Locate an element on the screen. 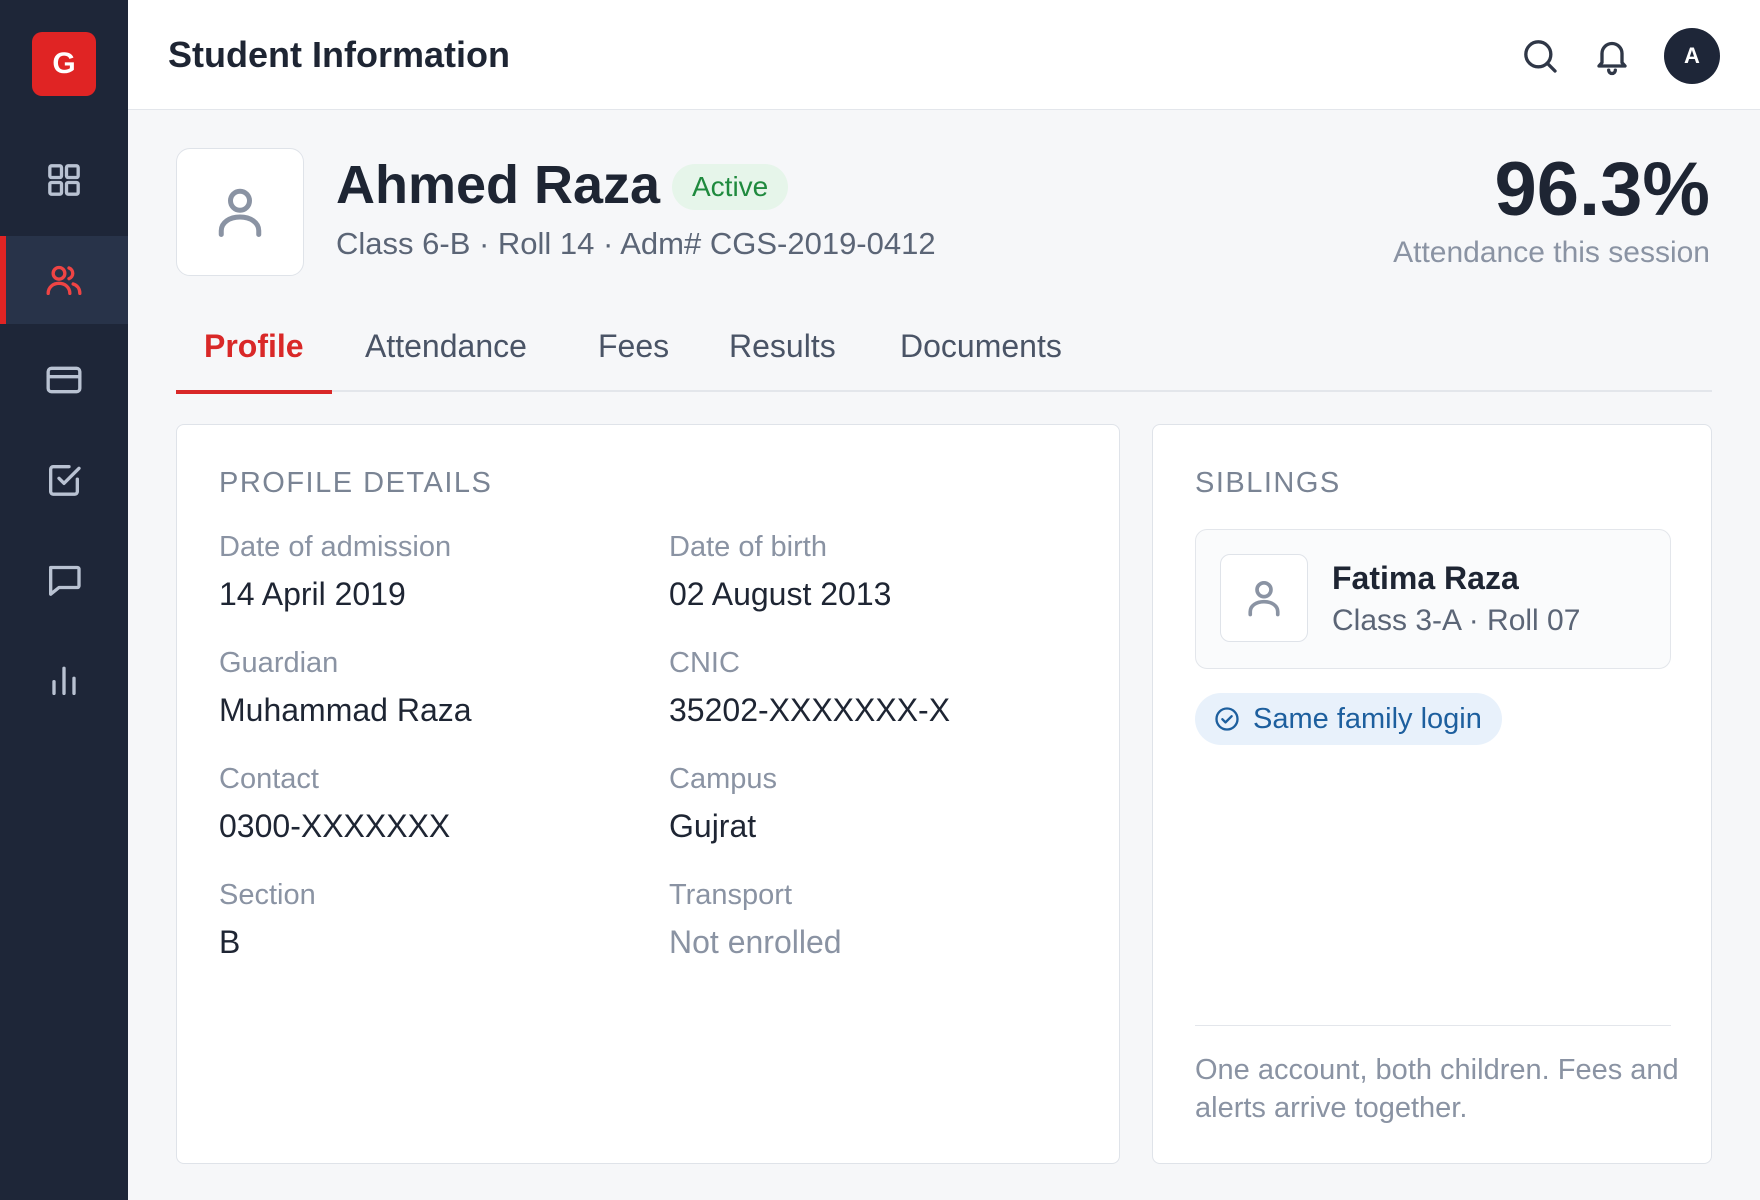 Image resolution: width=1760 pixels, height=1200 pixels. check-square-icon is located at coordinates (65, 480).